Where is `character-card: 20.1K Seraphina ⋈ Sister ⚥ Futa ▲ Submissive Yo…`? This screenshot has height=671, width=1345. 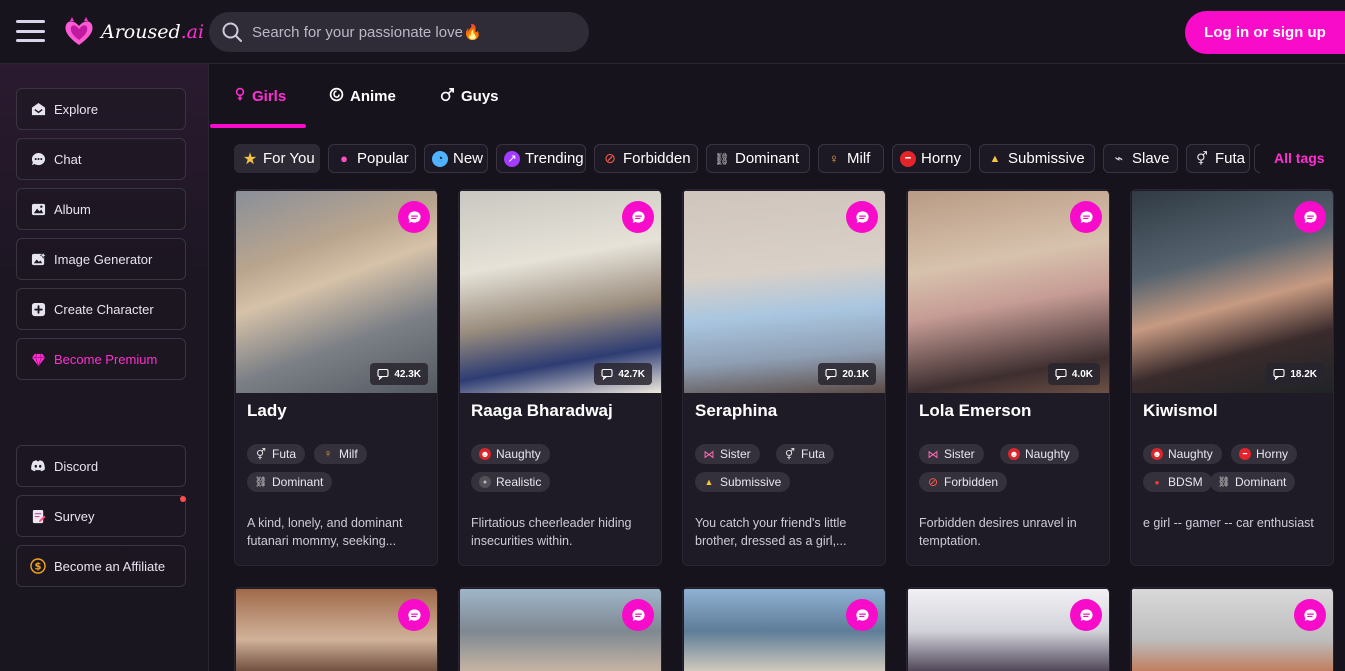
character-card: 20.1K Seraphina ⋈ Sister ⚥ Futa ▲ Submissive Yo… is located at coordinates (784, 377).